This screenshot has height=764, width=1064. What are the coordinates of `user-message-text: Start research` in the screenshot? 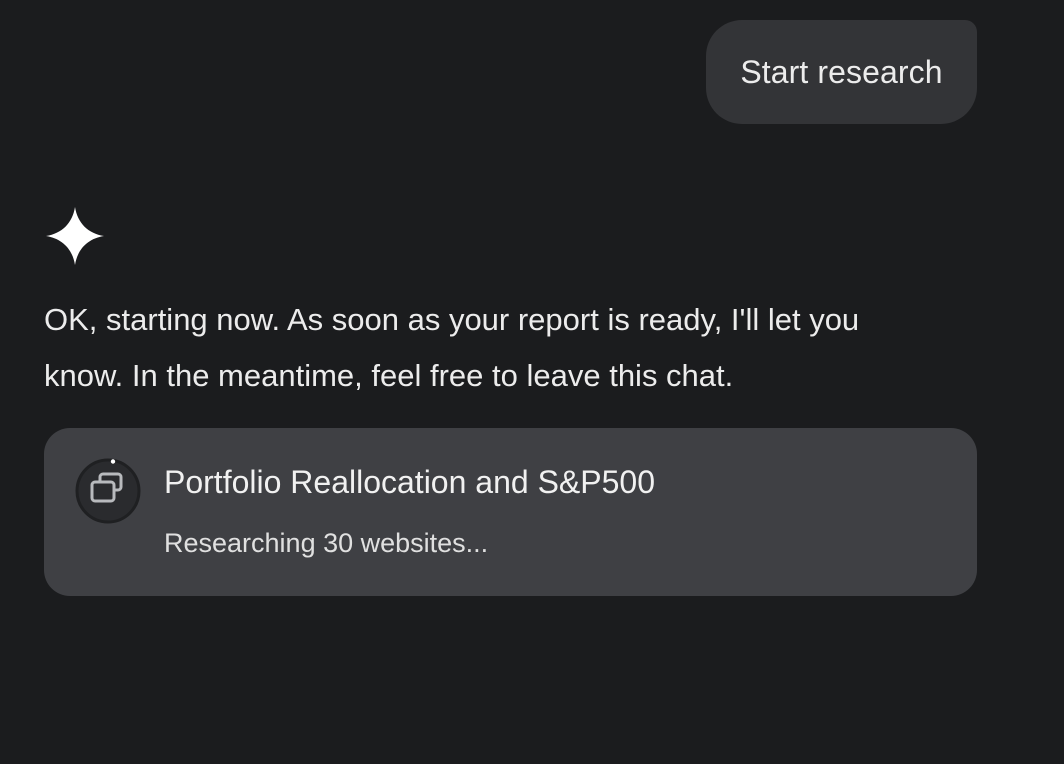 It's located at (841, 71).